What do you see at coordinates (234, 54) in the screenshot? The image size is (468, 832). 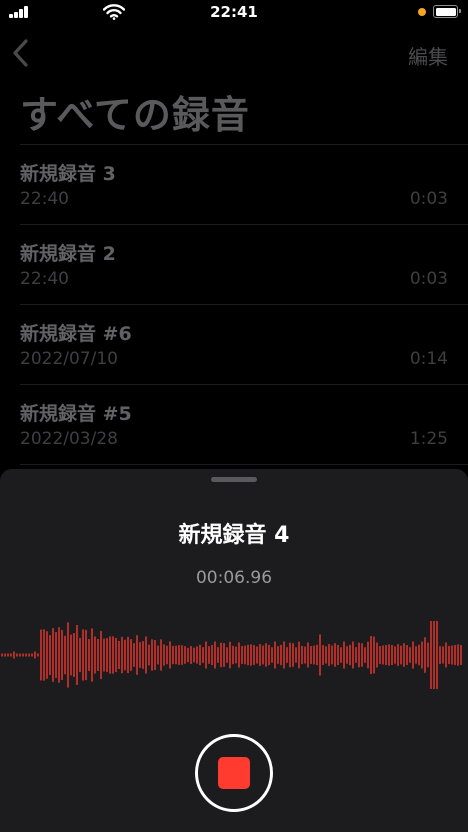 I see `navigation-bar: 編集` at bounding box center [234, 54].